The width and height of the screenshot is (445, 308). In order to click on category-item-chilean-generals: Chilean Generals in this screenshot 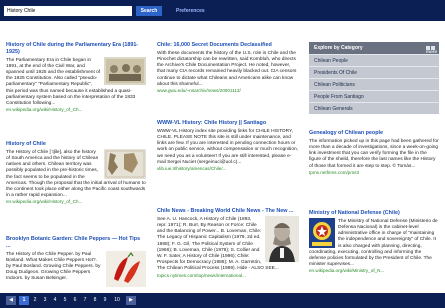, I will do `click(374, 108)`.